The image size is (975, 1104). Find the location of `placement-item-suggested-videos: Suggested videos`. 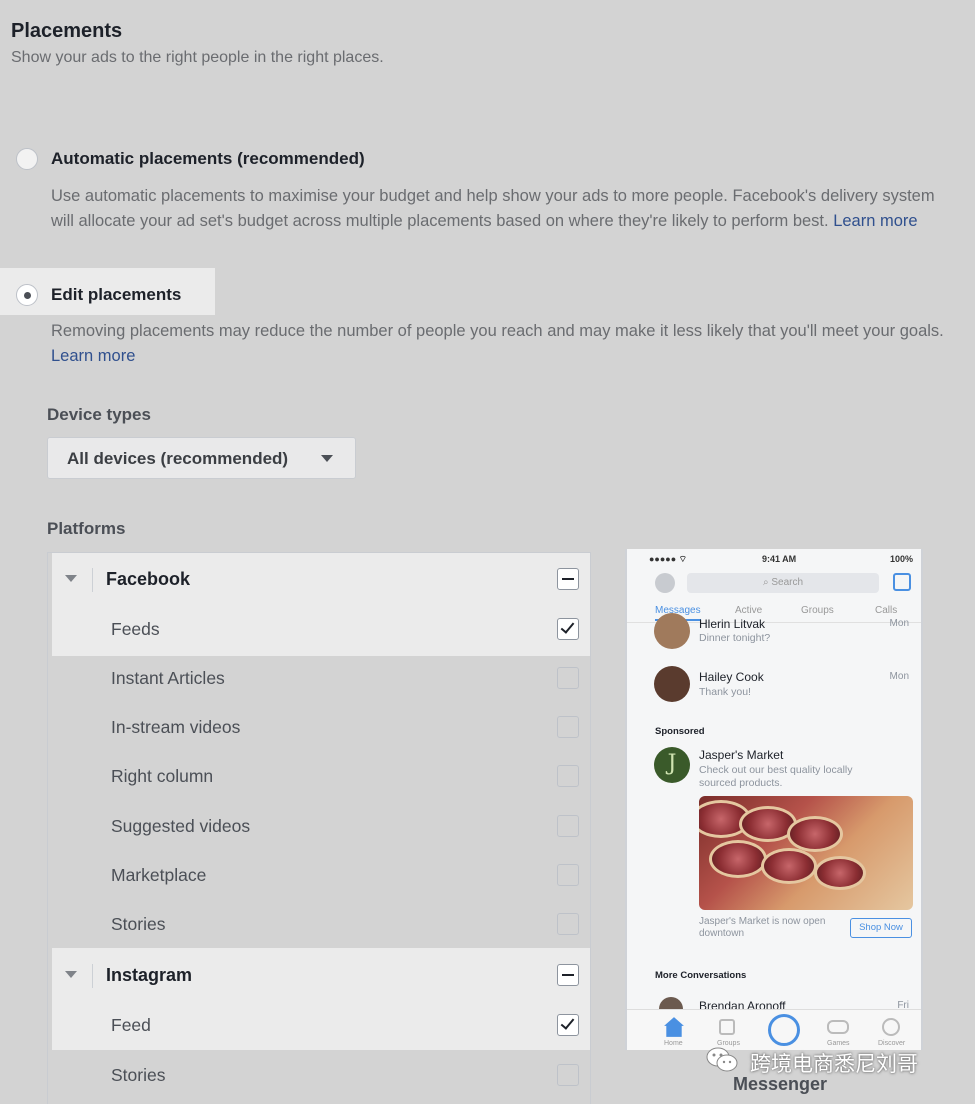

placement-item-suggested-videos: Suggested videos is located at coordinates (319, 826).